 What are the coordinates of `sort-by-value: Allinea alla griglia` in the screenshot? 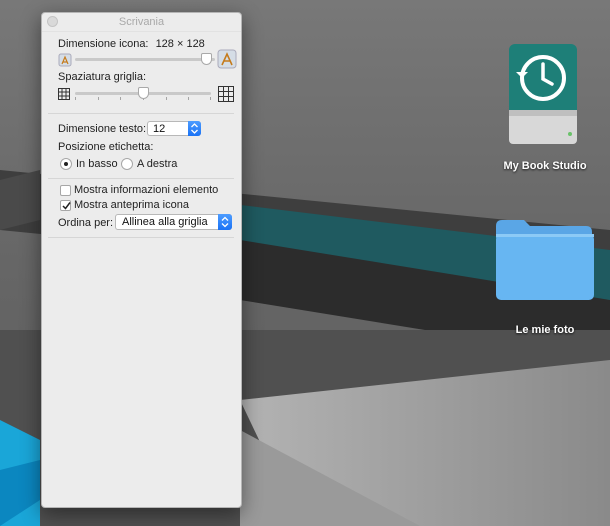 It's located at (165, 222).